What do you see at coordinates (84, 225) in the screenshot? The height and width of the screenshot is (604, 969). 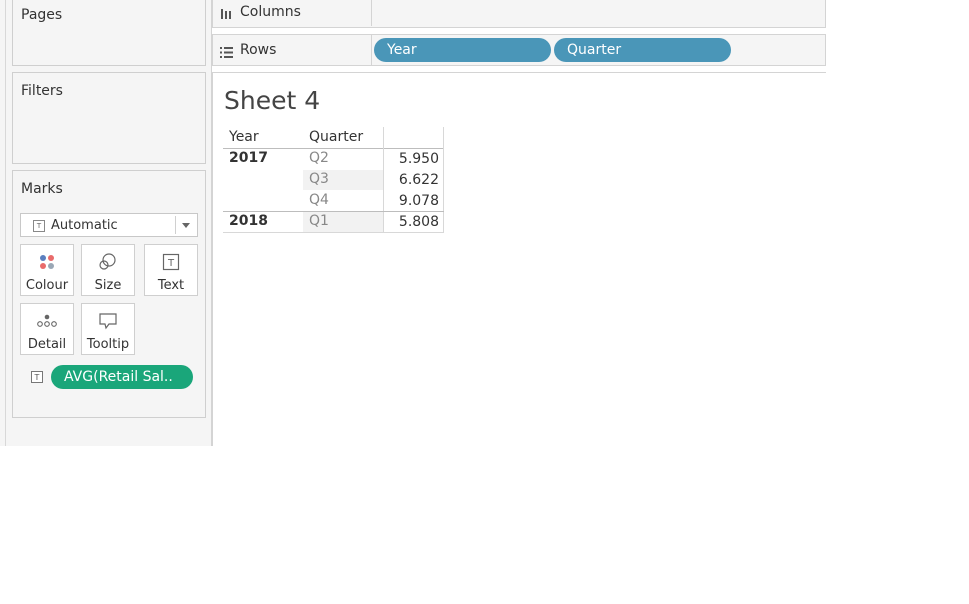 I see `mark-type-label: Automatic` at bounding box center [84, 225].